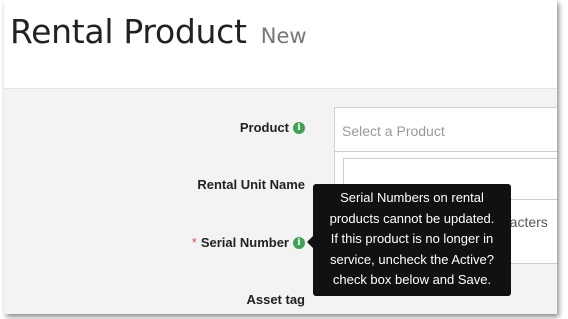 Image resolution: width=568 pixels, height=319 pixels. I want to click on rental-unit-name-label: Rental Unit Name, so click(251, 184).